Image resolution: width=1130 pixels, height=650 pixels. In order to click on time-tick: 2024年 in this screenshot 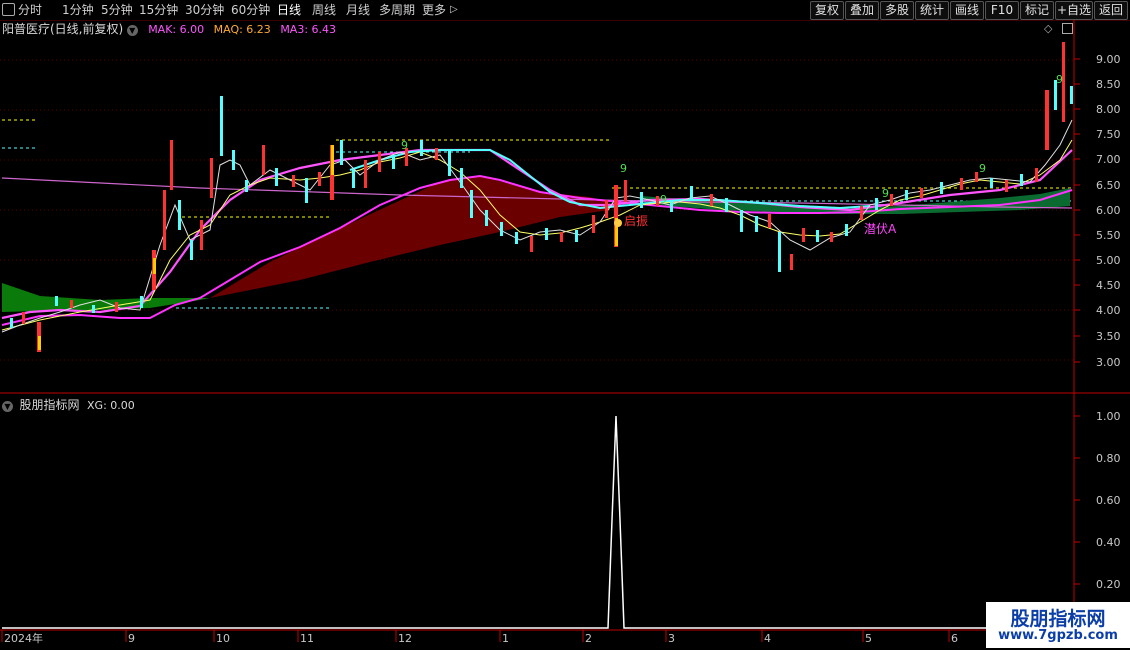, I will do `click(23, 638)`.